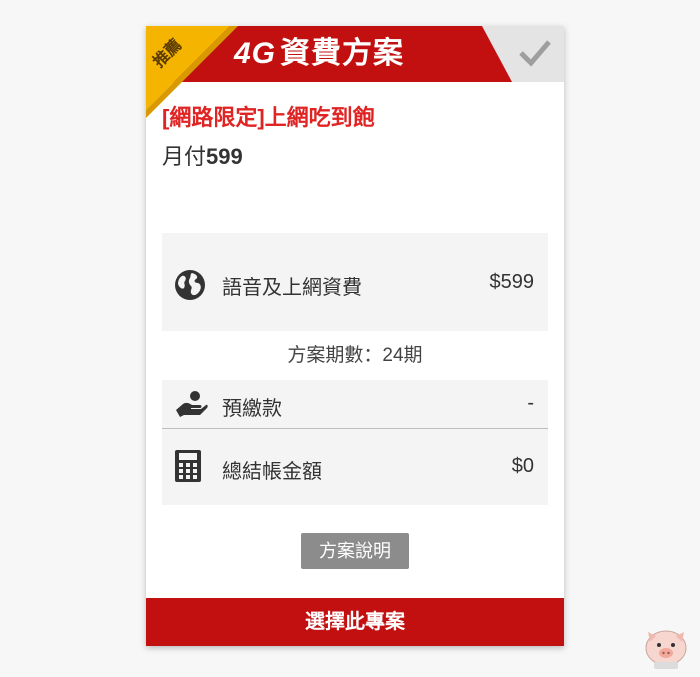 The image size is (700, 677). What do you see at coordinates (355, 404) in the screenshot?
I see `row-prepayment: 預繳款 -` at bounding box center [355, 404].